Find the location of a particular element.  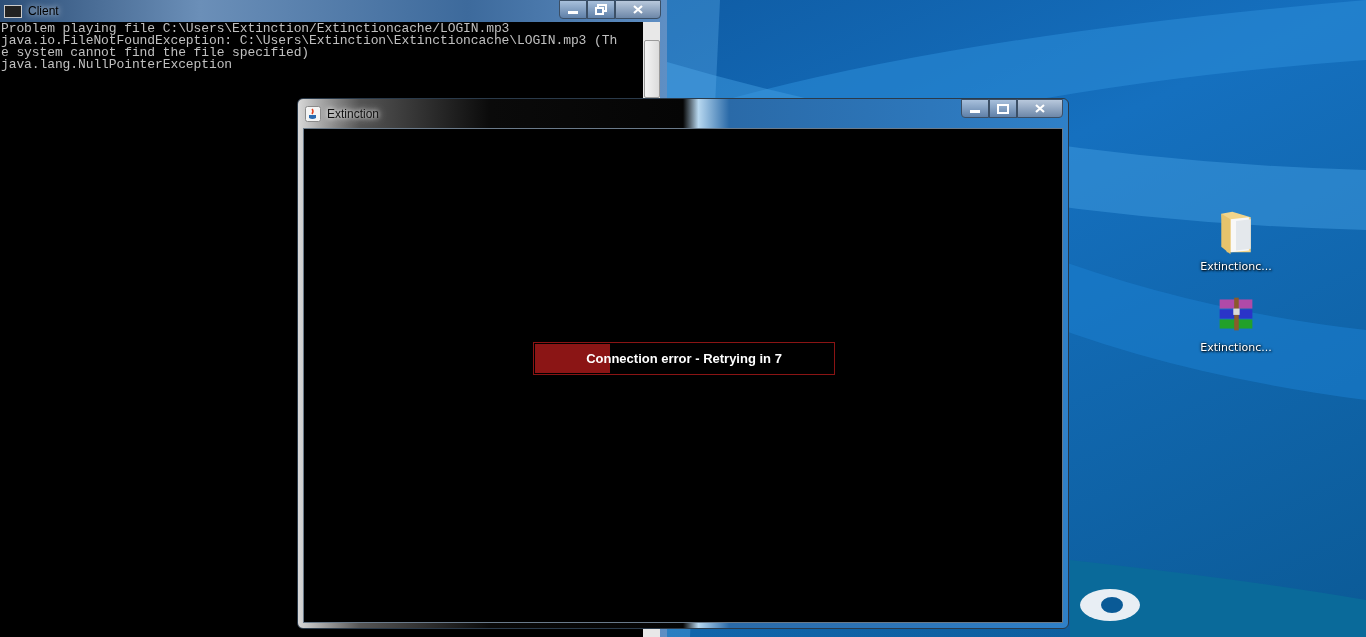

cup-icon is located at coordinates (313, 113).